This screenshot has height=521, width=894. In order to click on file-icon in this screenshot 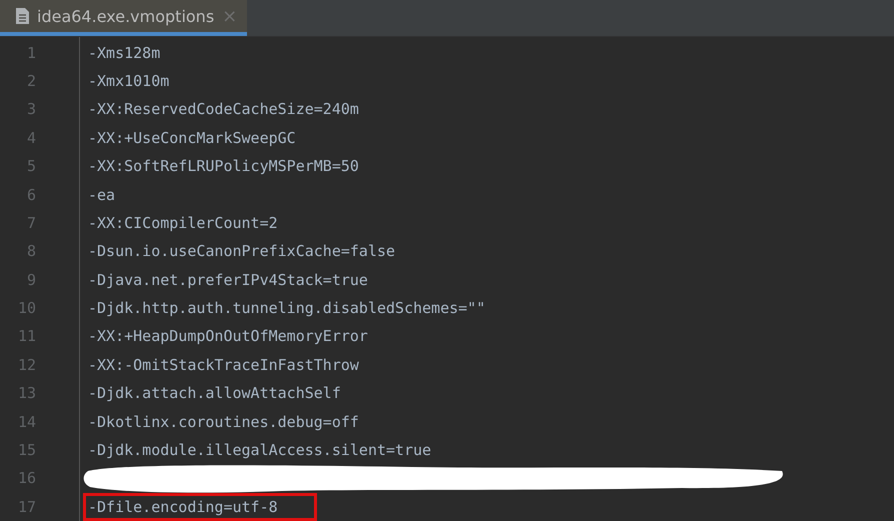, I will do `click(22, 16)`.